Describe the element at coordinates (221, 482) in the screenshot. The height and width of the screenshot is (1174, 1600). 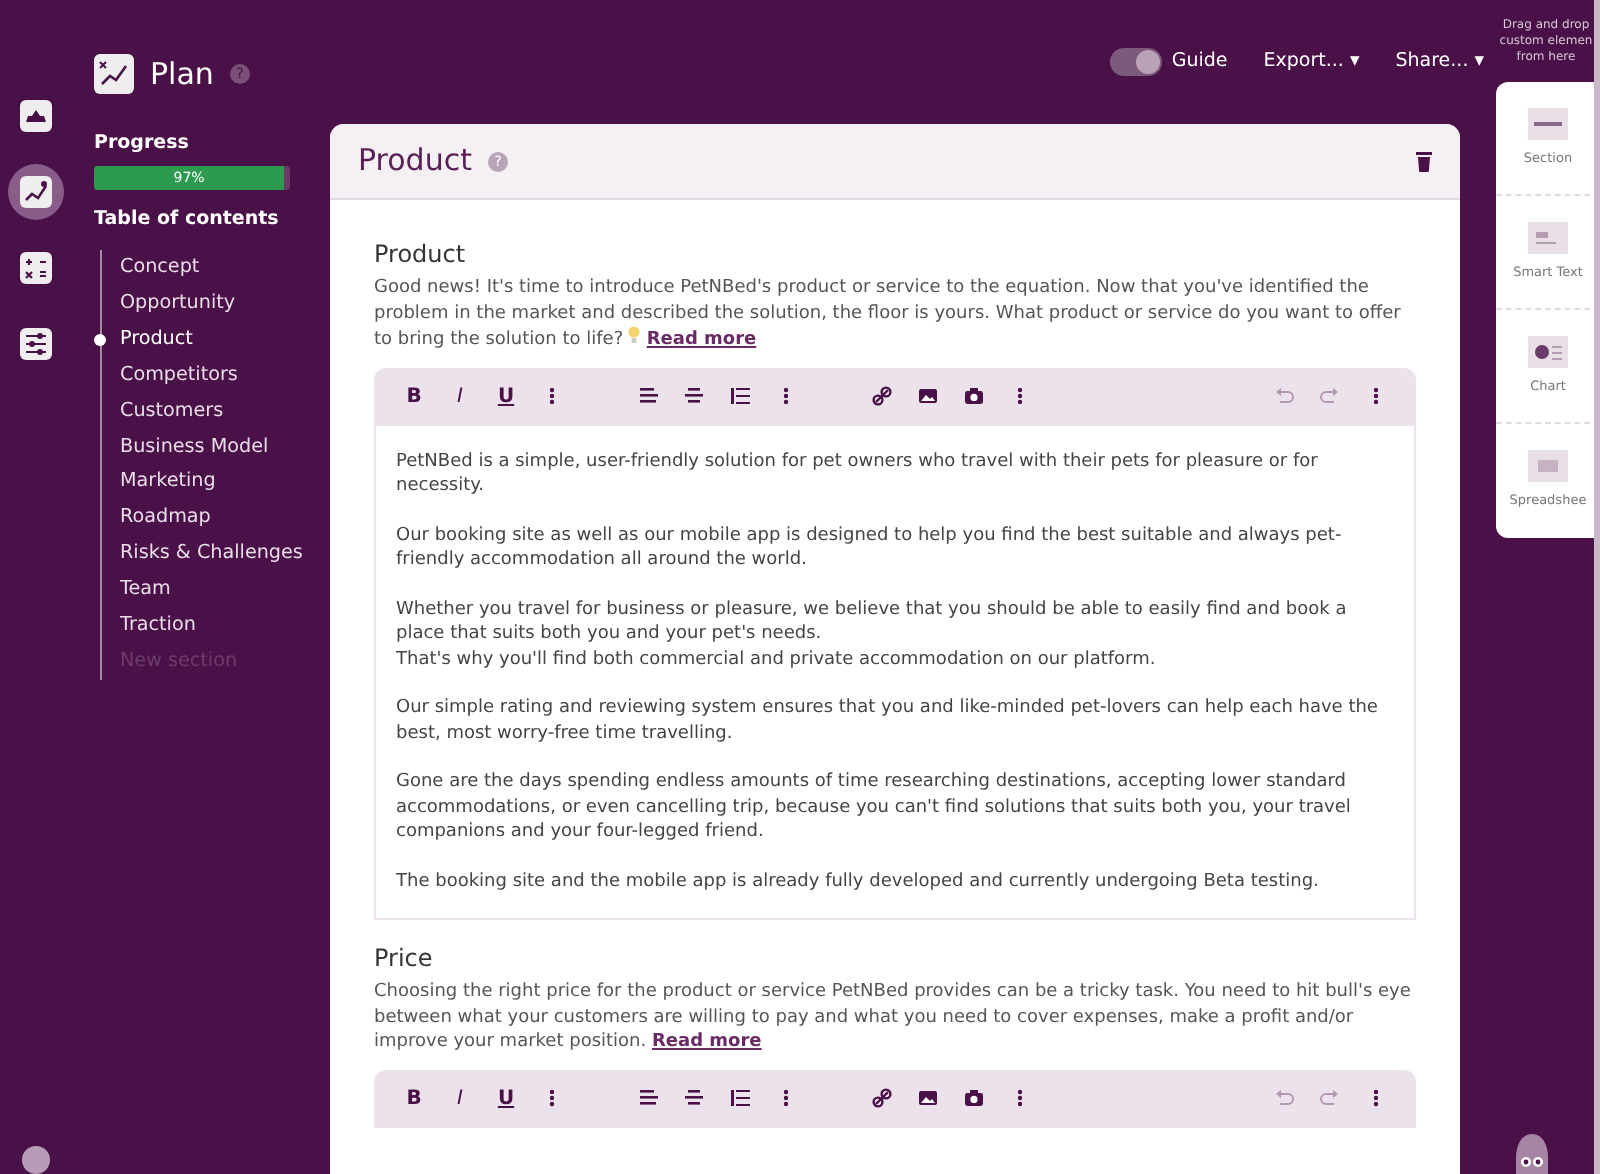
I see `toc-item: Marketing` at that location.